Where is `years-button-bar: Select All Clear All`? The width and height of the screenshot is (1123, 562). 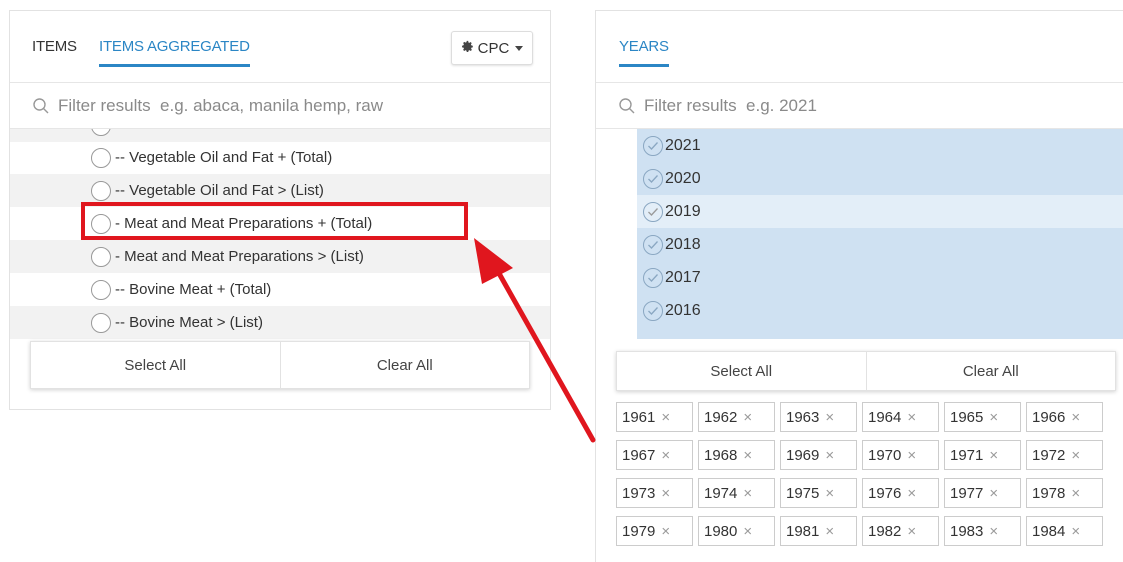 years-button-bar: Select All Clear All is located at coordinates (866, 371).